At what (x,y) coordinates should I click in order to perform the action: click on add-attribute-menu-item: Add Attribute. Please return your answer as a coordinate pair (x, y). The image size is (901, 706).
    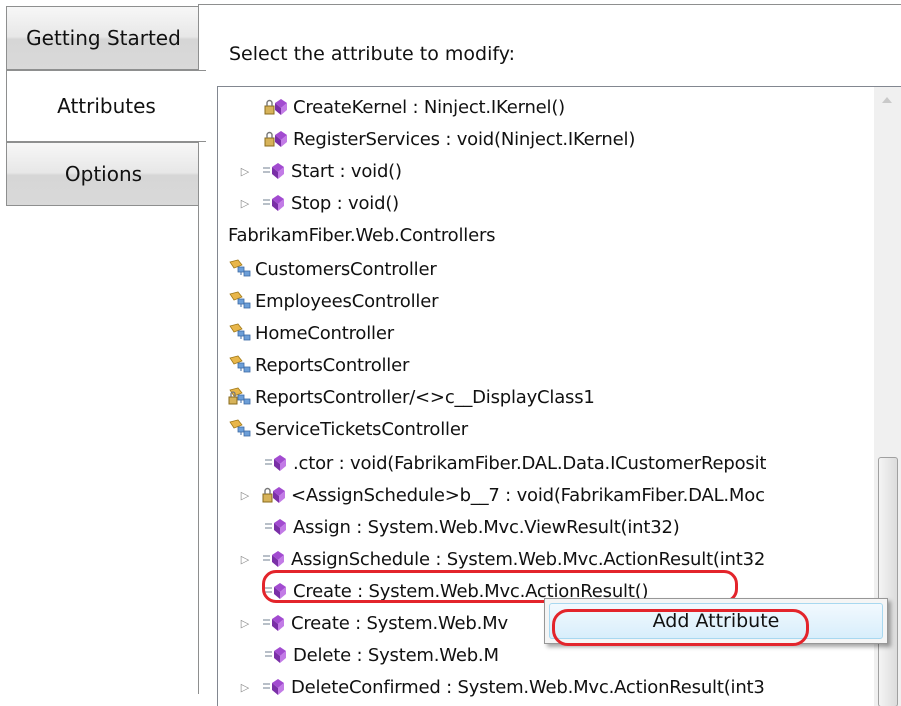
    Looking at the image, I should click on (716, 621).